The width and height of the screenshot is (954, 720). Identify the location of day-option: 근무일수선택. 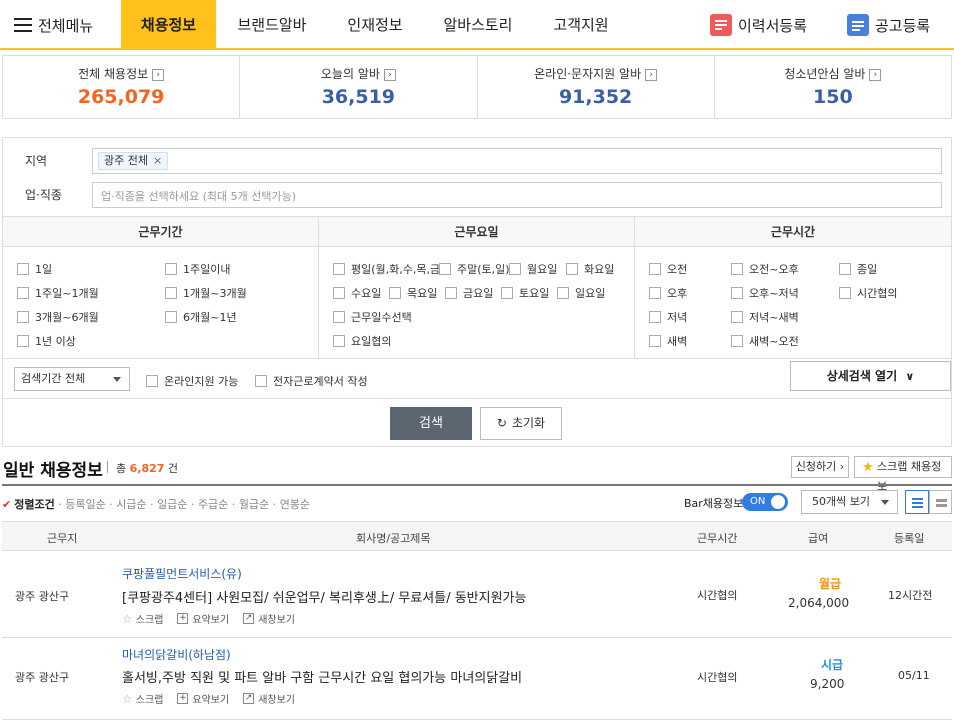
(372, 317).